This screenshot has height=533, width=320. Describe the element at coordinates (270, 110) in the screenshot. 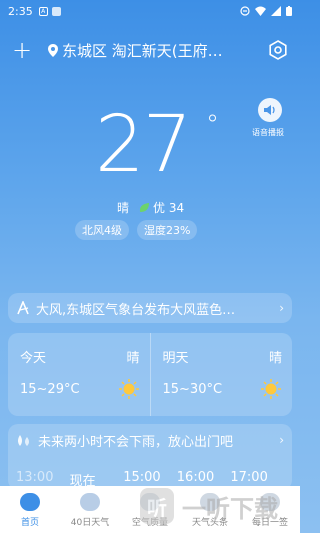

I see `speaker-icon` at that location.